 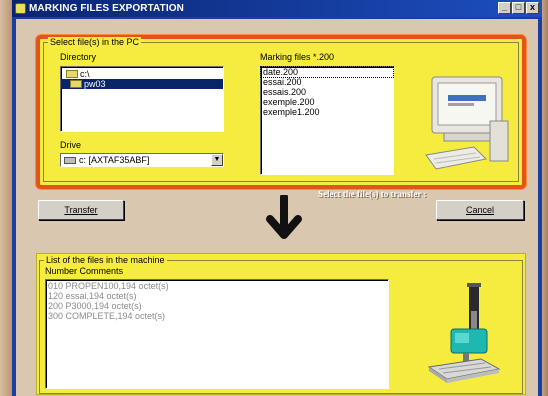 I want to click on title-bar: MARKING FILES EXPORTATION _ □ x, so click(x=277, y=8).